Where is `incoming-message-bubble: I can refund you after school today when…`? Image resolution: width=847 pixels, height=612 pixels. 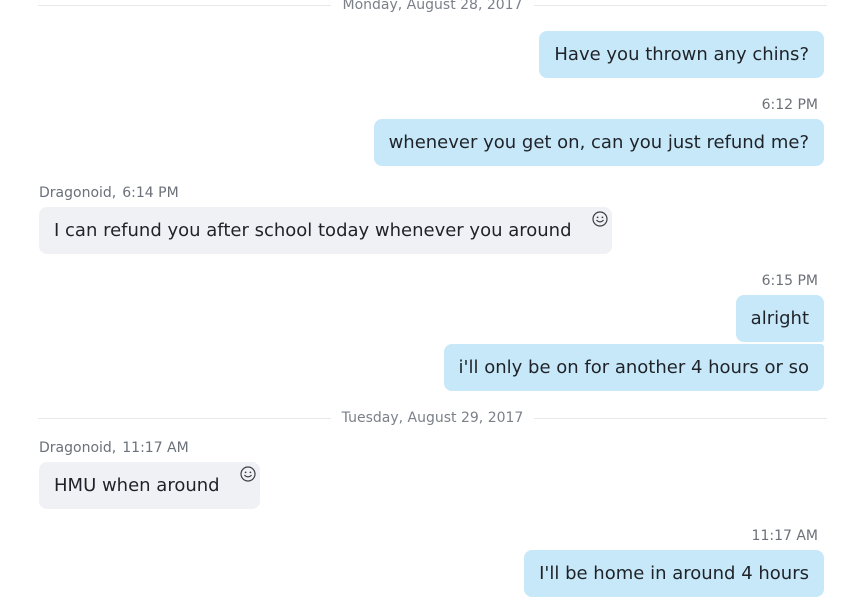
incoming-message-bubble: I can refund you after school today when… is located at coordinates (325, 230).